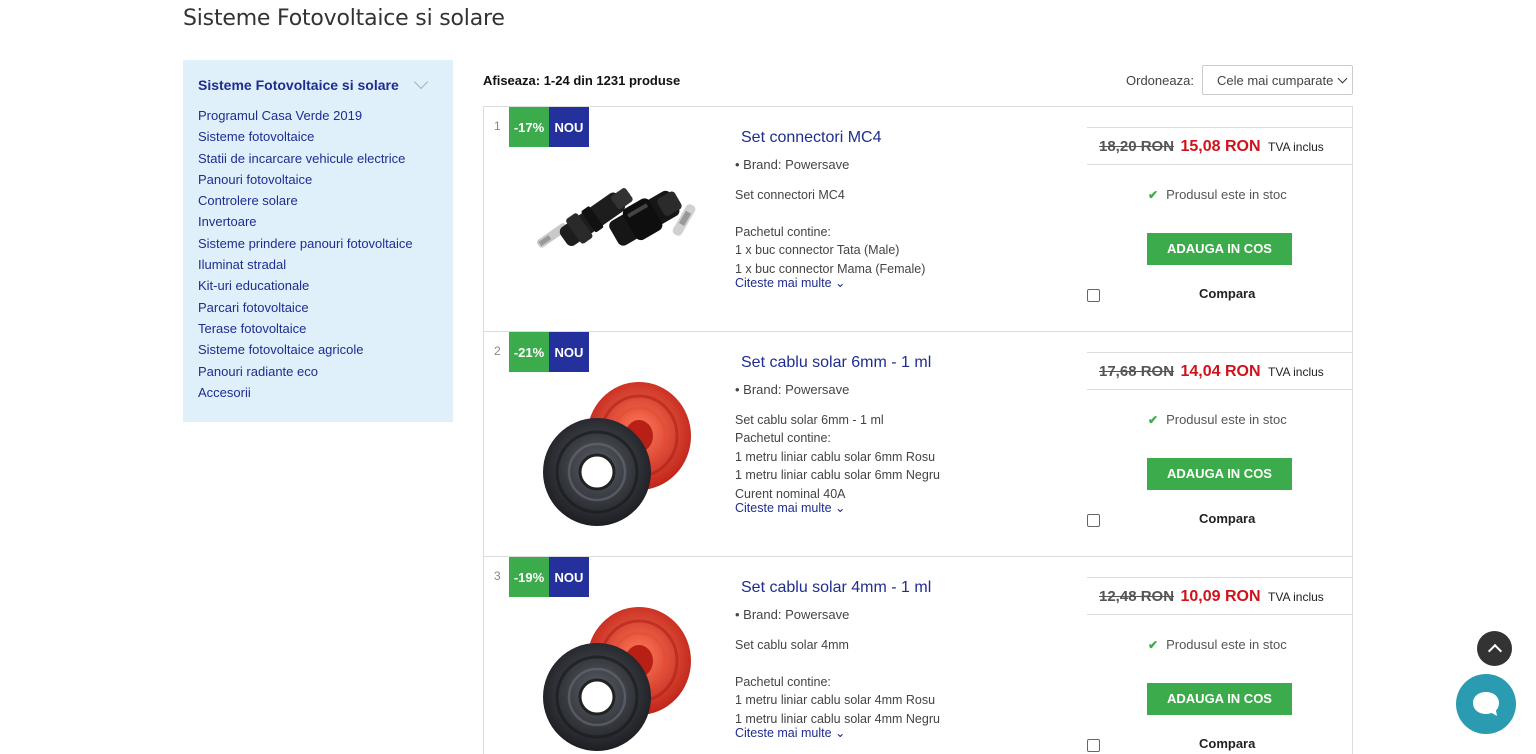 The height and width of the screenshot is (754, 1536). What do you see at coordinates (529, 352) in the screenshot?
I see `discount-badge: -21%` at bounding box center [529, 352].